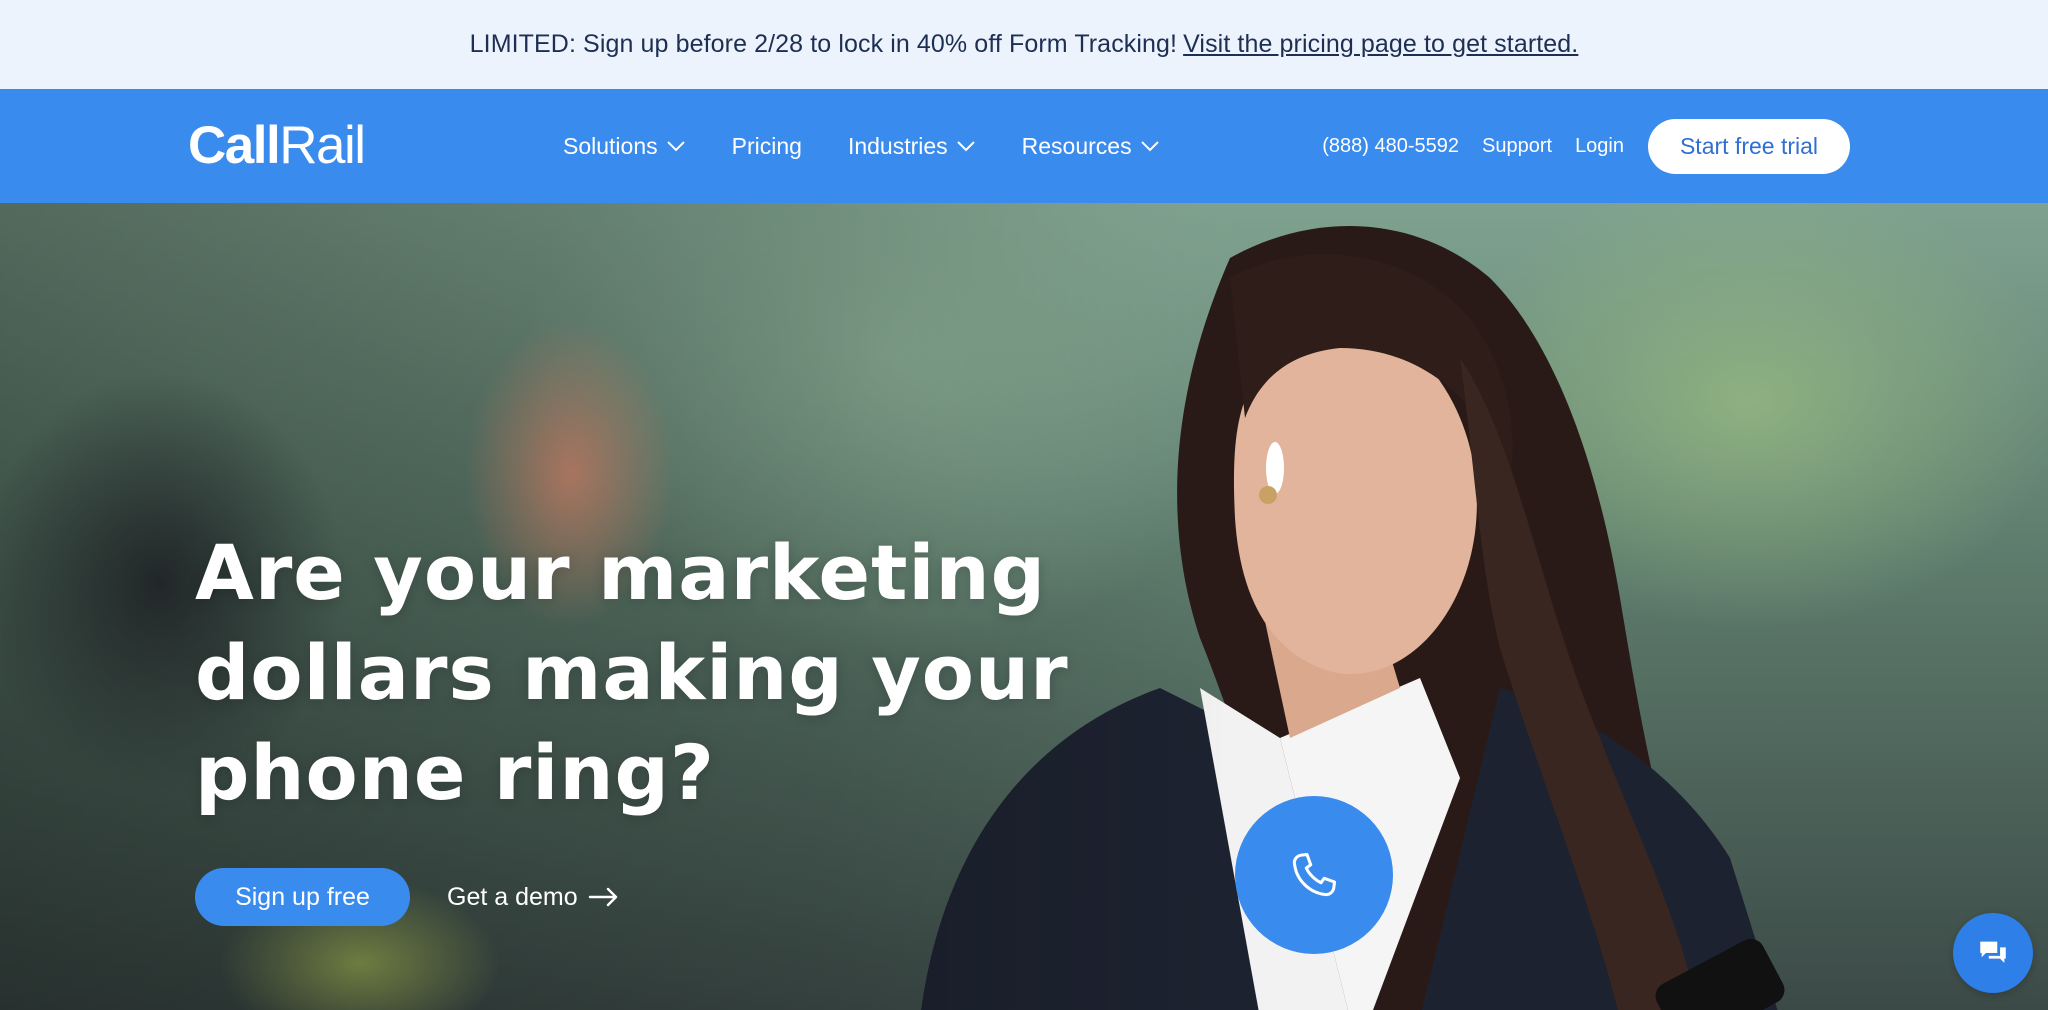 This screenshot has width=2048, height=1010. Describe the element at coordinates (897, 145) in the screenshot. I see `nav-item-label: Industries` at that location.